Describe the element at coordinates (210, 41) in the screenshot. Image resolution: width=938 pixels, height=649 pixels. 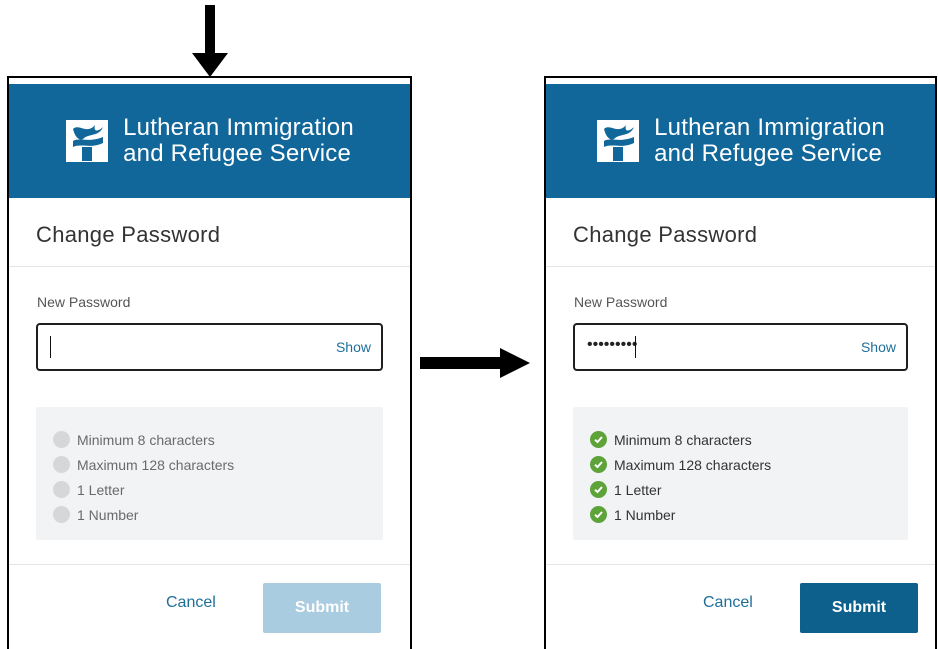
I see `arrow-down-icon` at that location.